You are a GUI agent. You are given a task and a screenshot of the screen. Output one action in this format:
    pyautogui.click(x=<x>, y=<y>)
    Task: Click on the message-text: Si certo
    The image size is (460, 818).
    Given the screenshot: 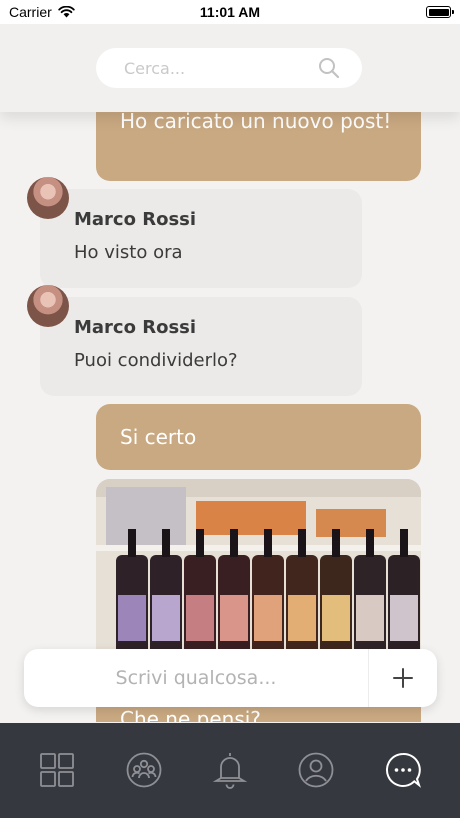 What is the action you would take?
    pyautogui.click(x=158, y=437)
    